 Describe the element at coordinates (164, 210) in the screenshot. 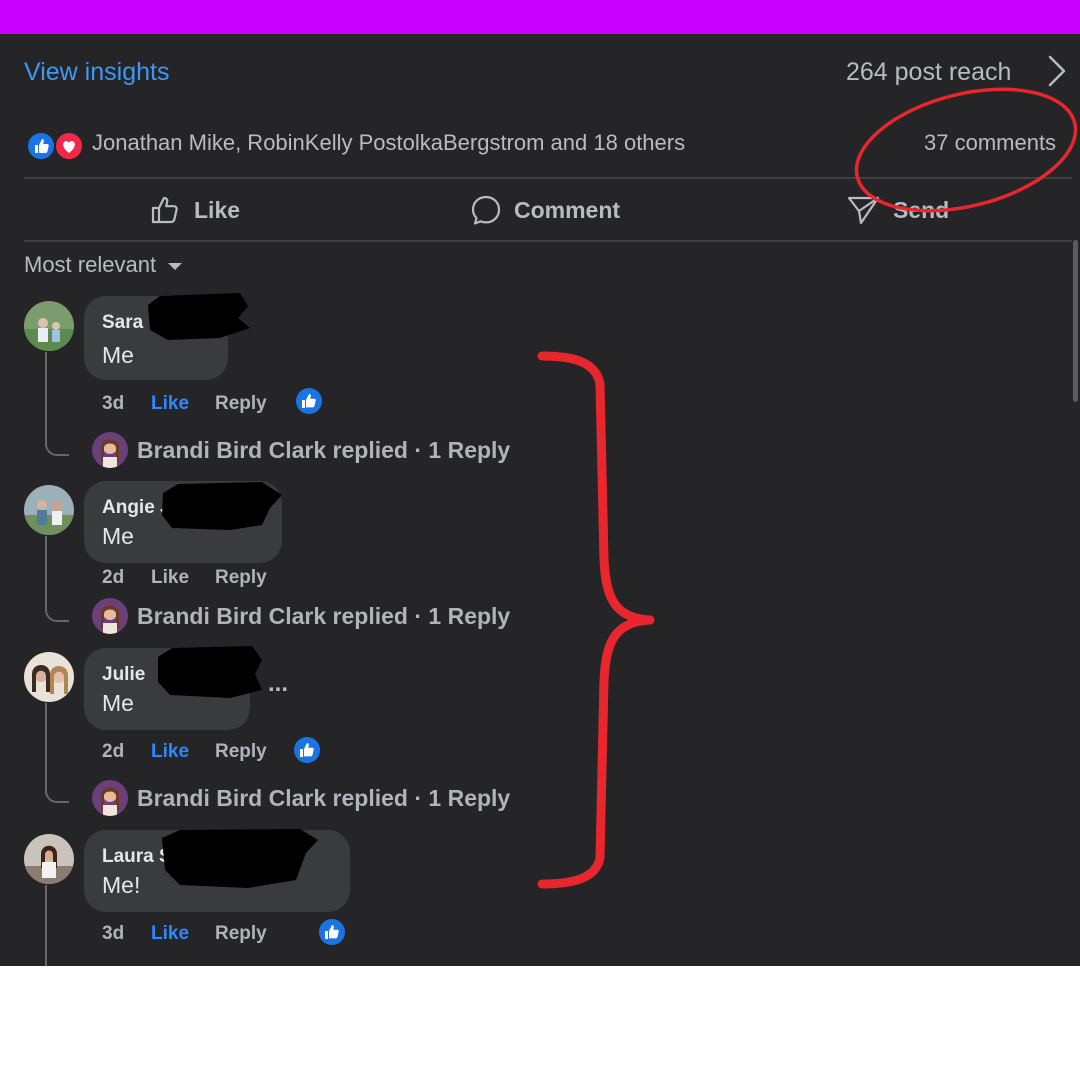

I see `thumbs-up-icon` at that location.